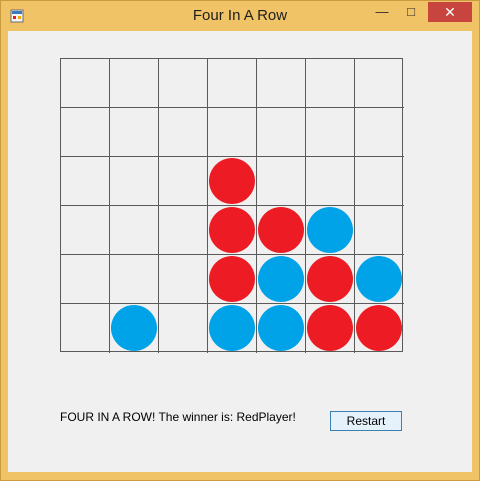  What do you see at coordinates (382, 12) in the screenshot?
I see `minimize-icon: —` at bounding box center [382, 12].